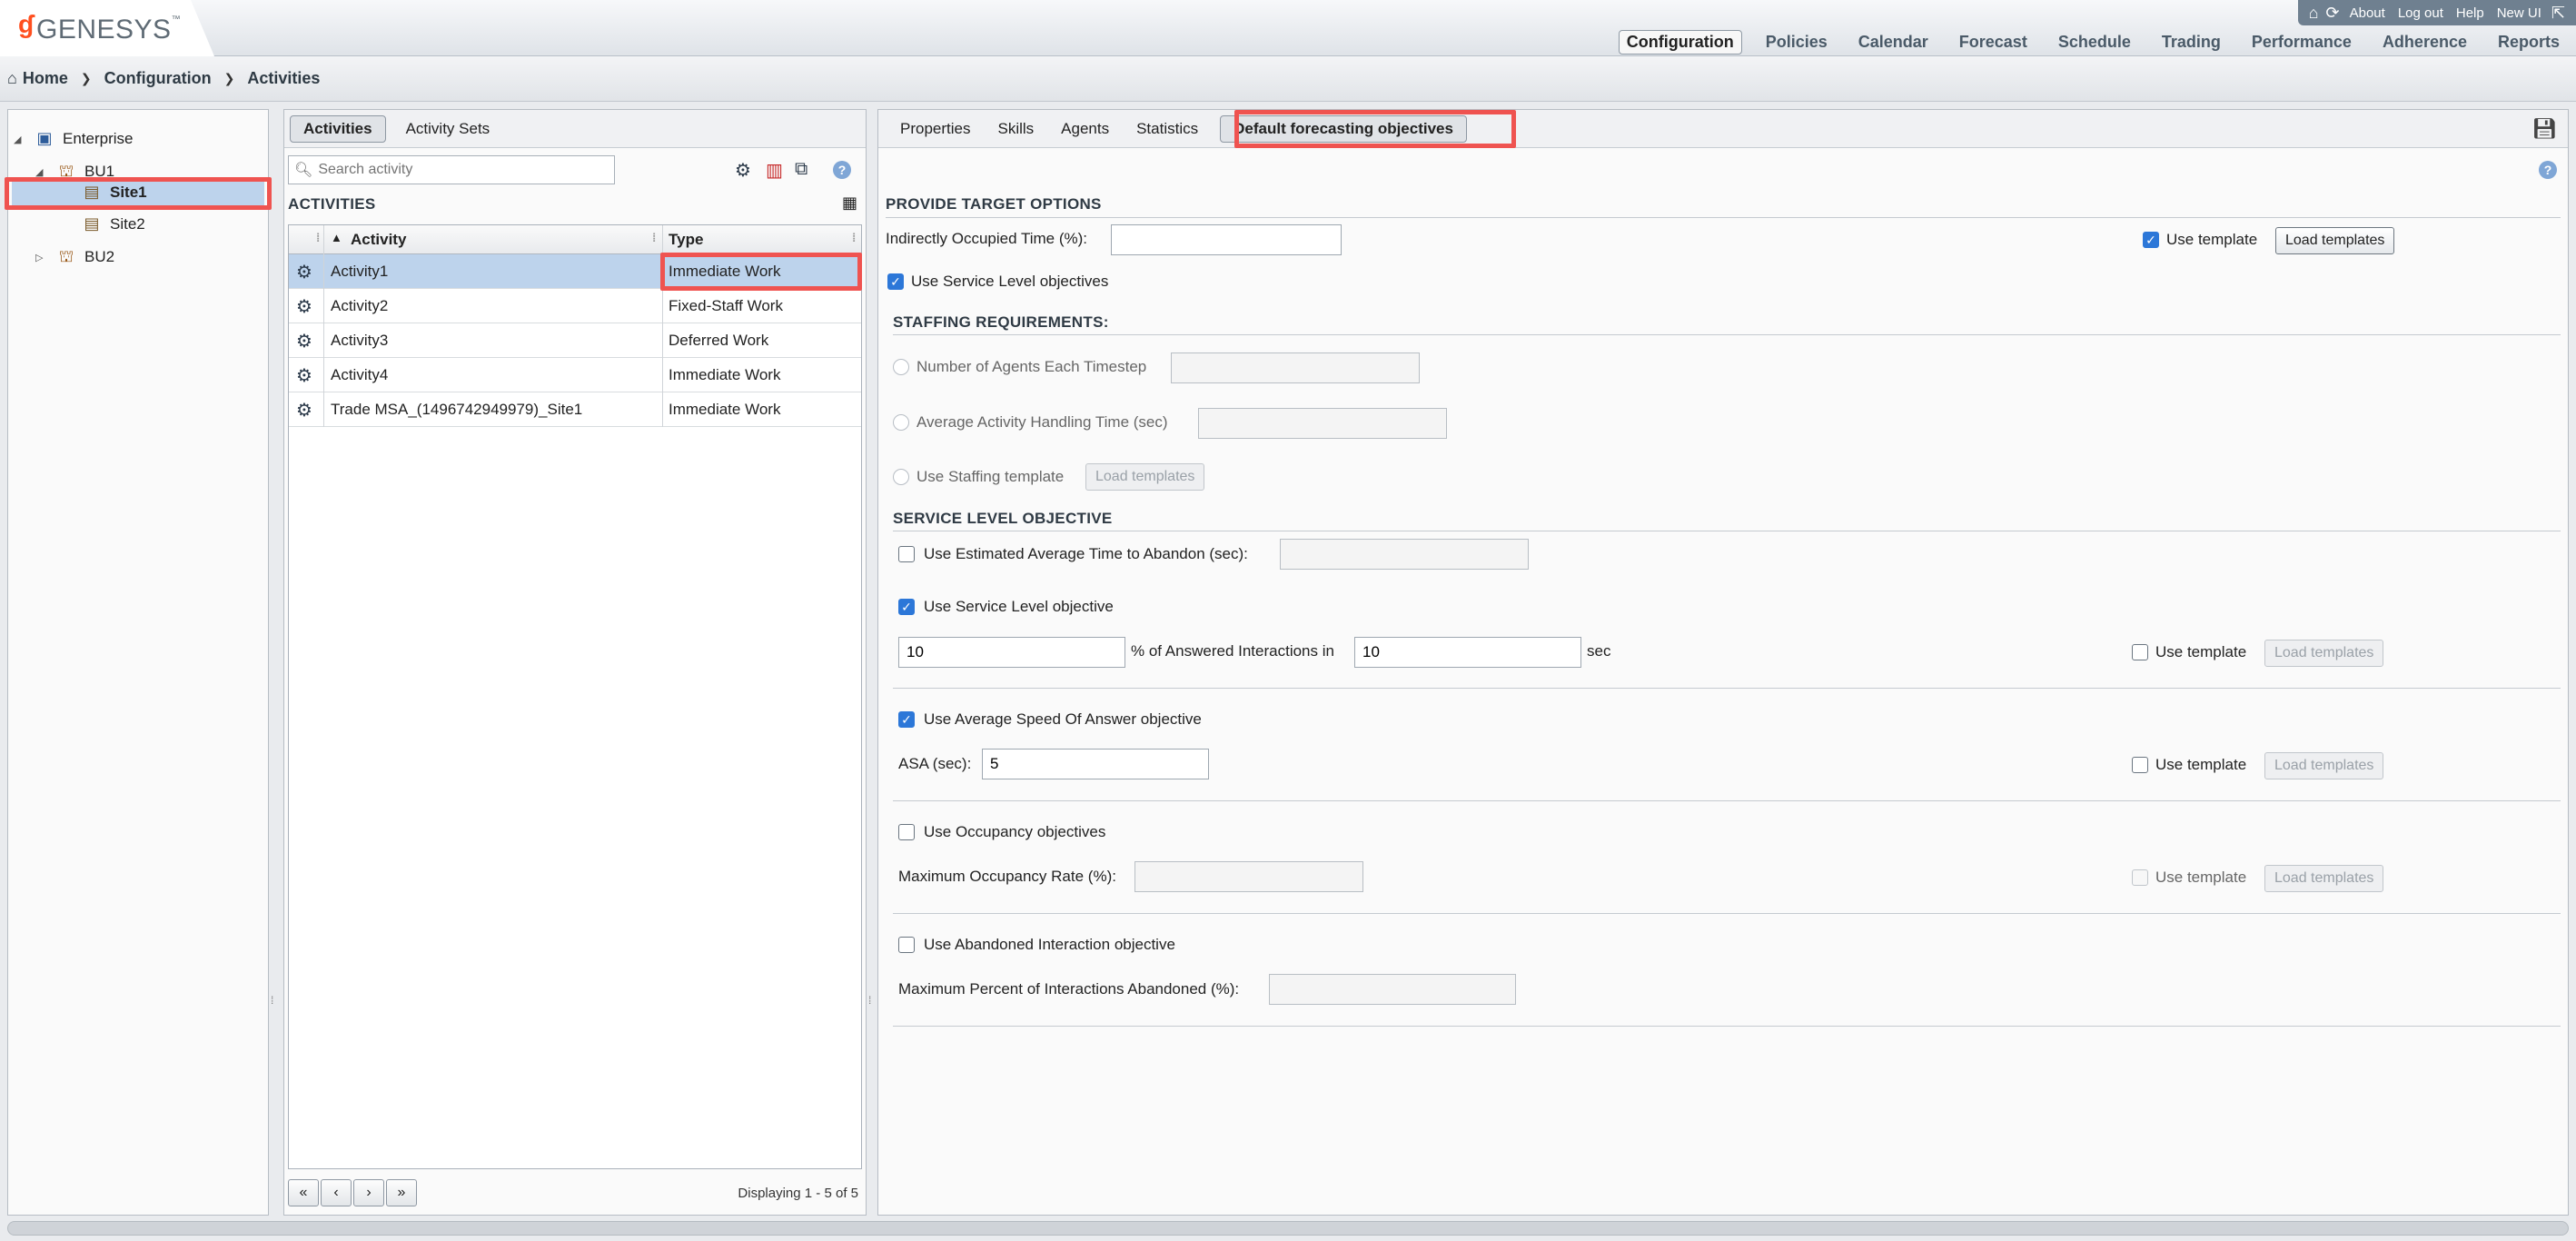 The height and width of the screenshot is (1241, 2576). Describe the element at coordinates (2191, 42) in the screenshot. I see `nav-tab-trading: Trading` at that location.